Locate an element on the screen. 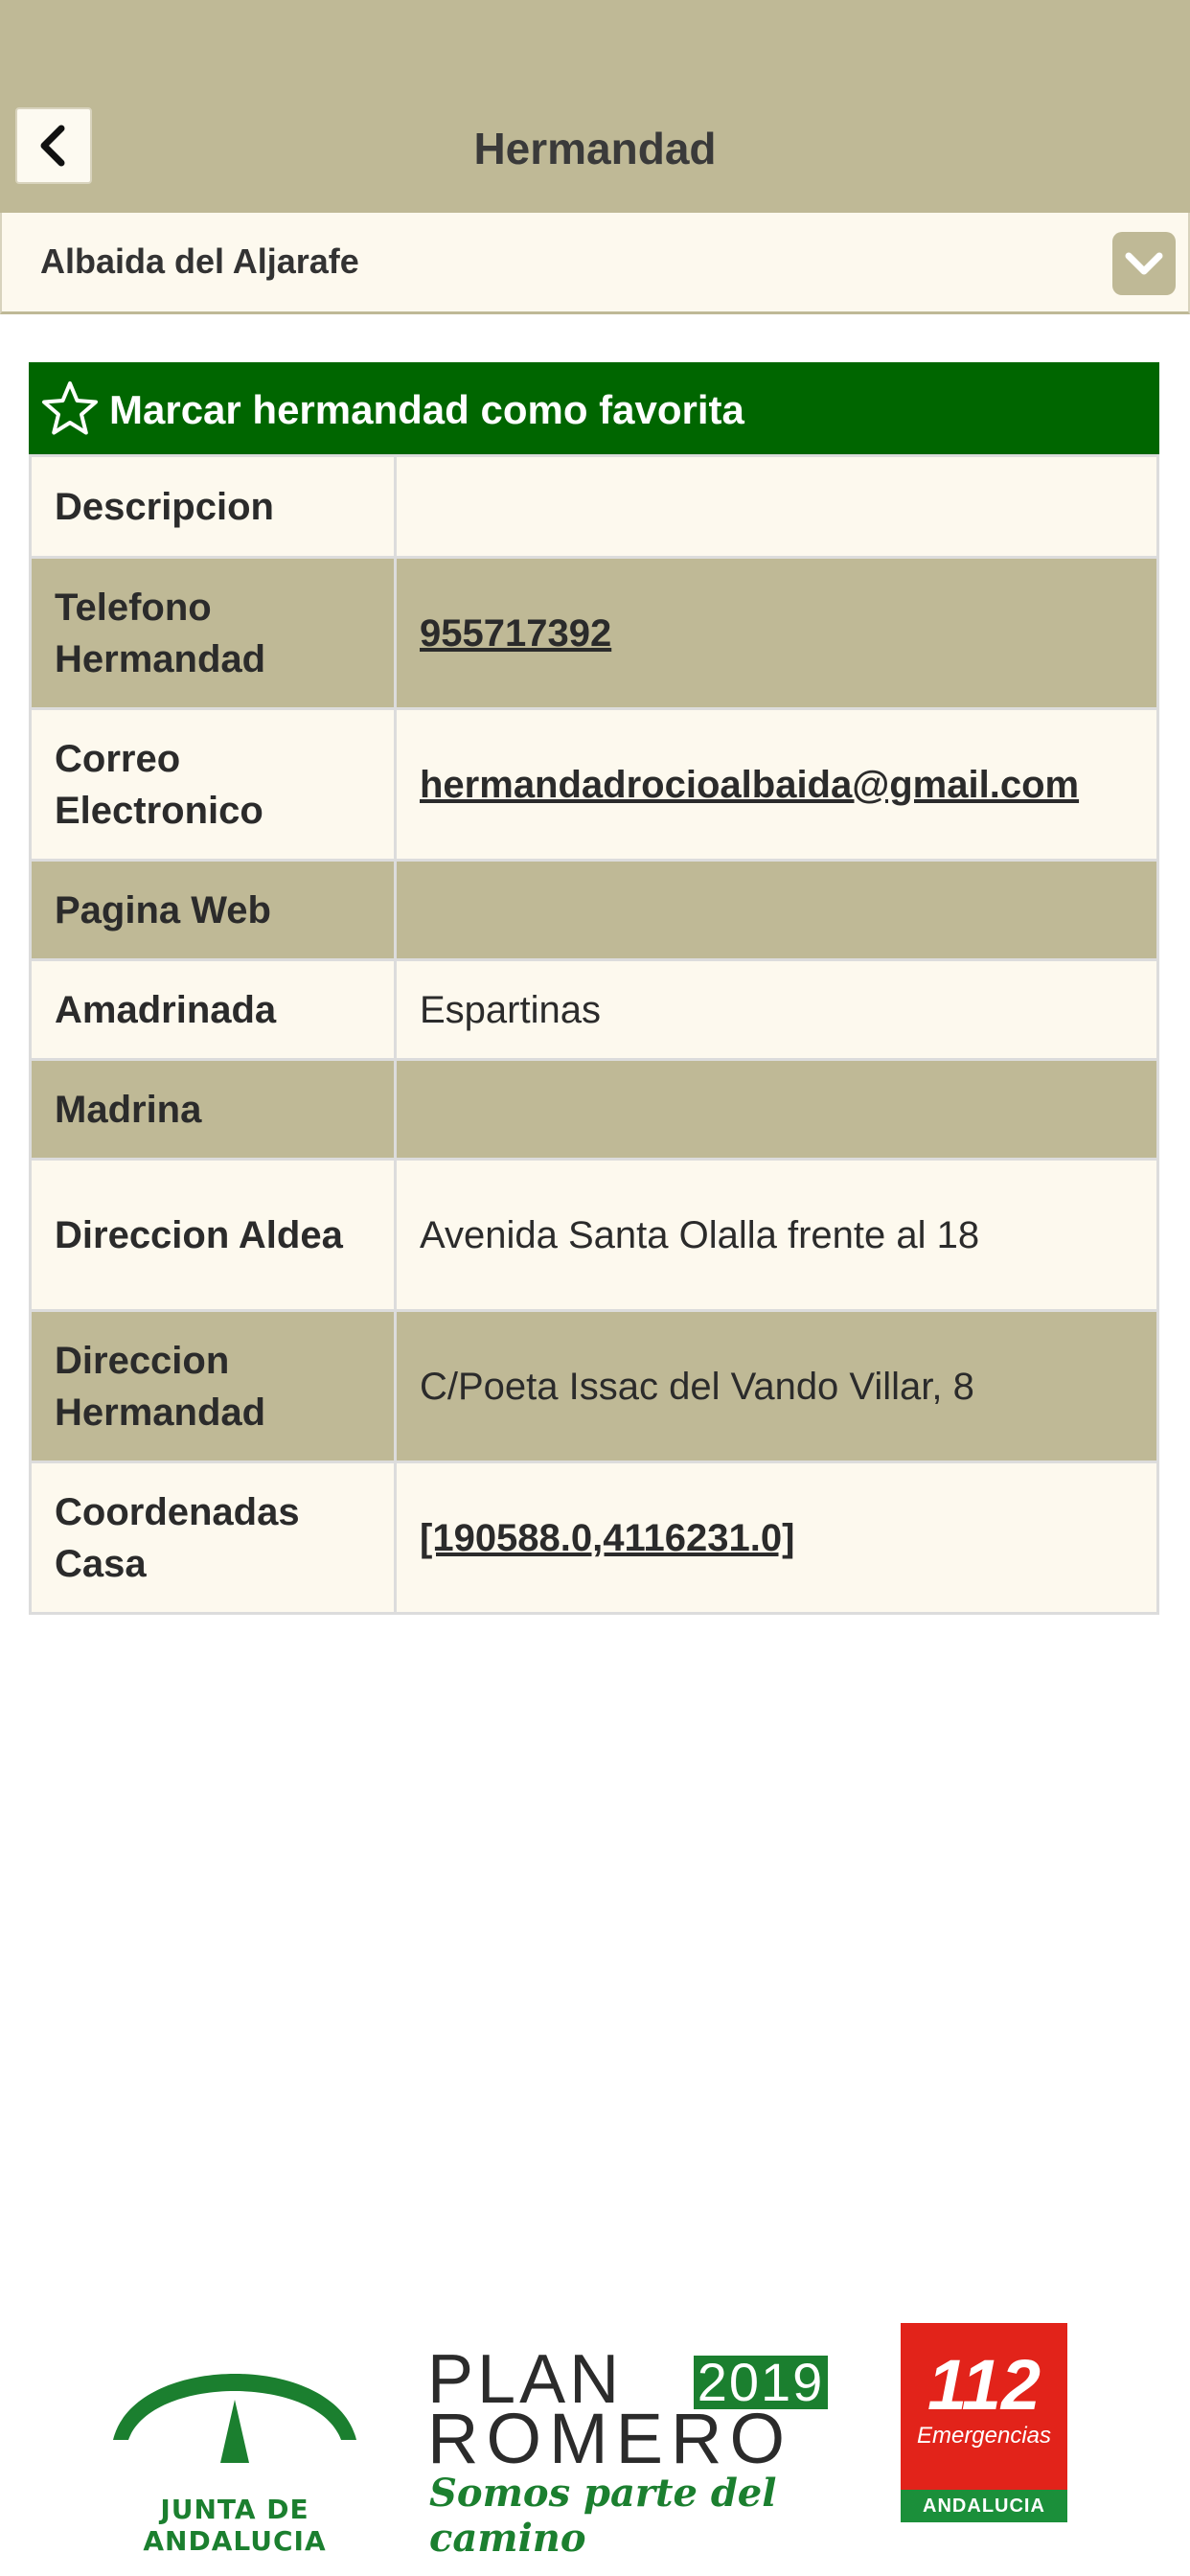 The height and width of the screenshot is (2576, 1190). row-label: Direccion Hermandad is located at coordinates (213, 1386).